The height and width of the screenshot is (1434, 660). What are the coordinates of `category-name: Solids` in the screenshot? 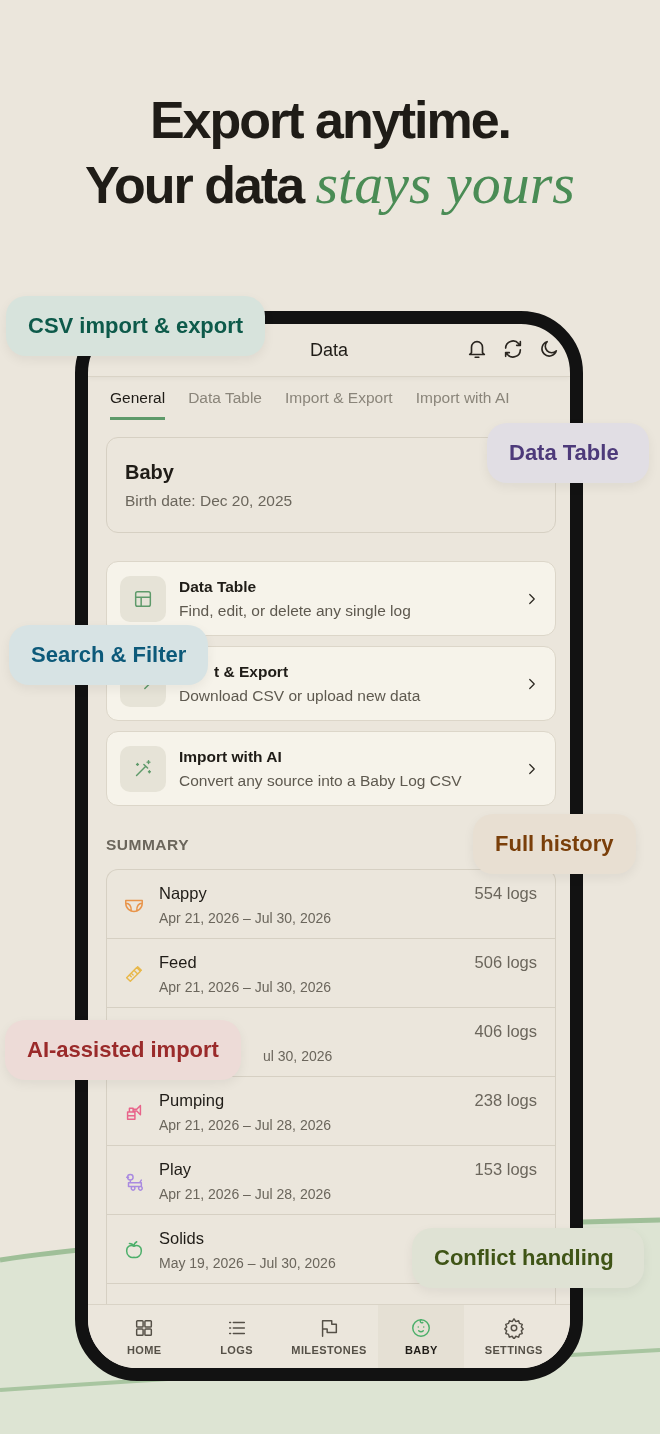 It's located at (181, 1239).